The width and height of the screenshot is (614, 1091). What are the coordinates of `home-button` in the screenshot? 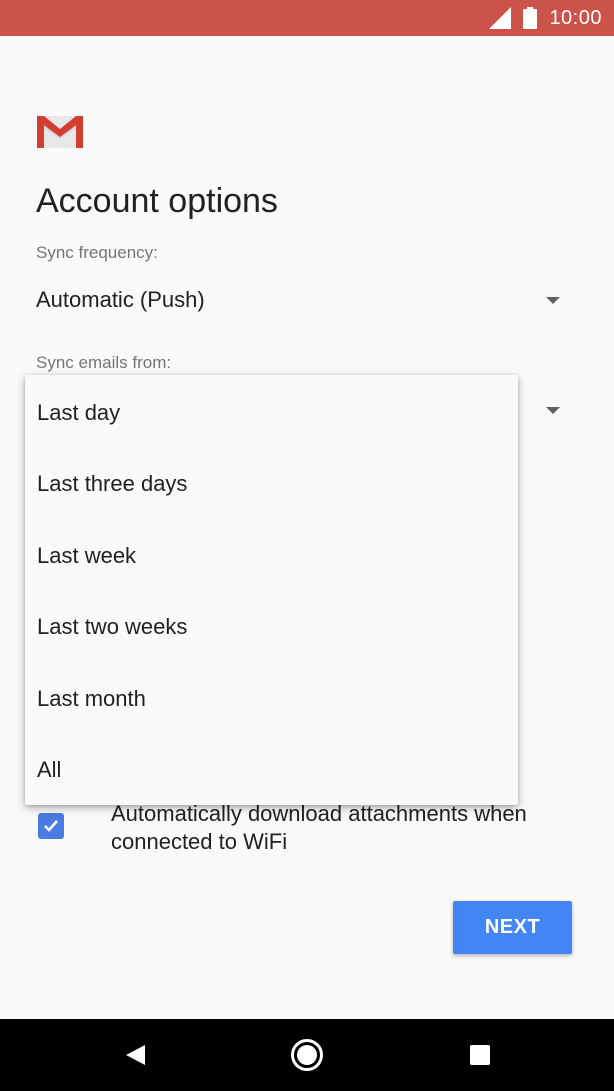 It's located at (307, 1055).